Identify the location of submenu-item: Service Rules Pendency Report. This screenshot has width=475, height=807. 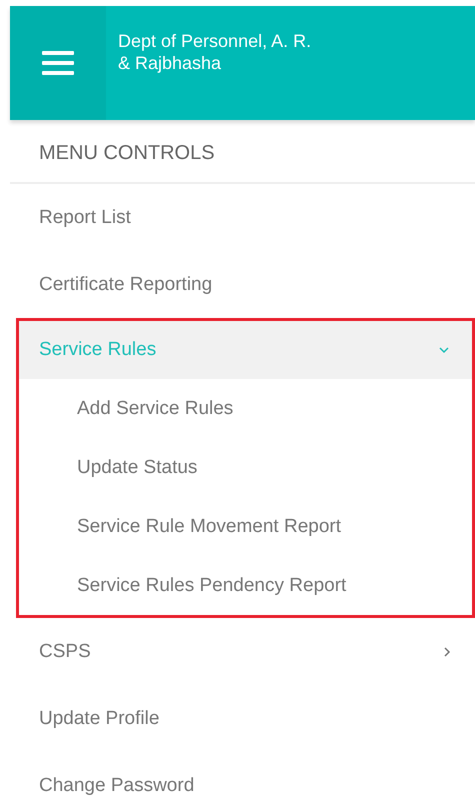
(245, 585).